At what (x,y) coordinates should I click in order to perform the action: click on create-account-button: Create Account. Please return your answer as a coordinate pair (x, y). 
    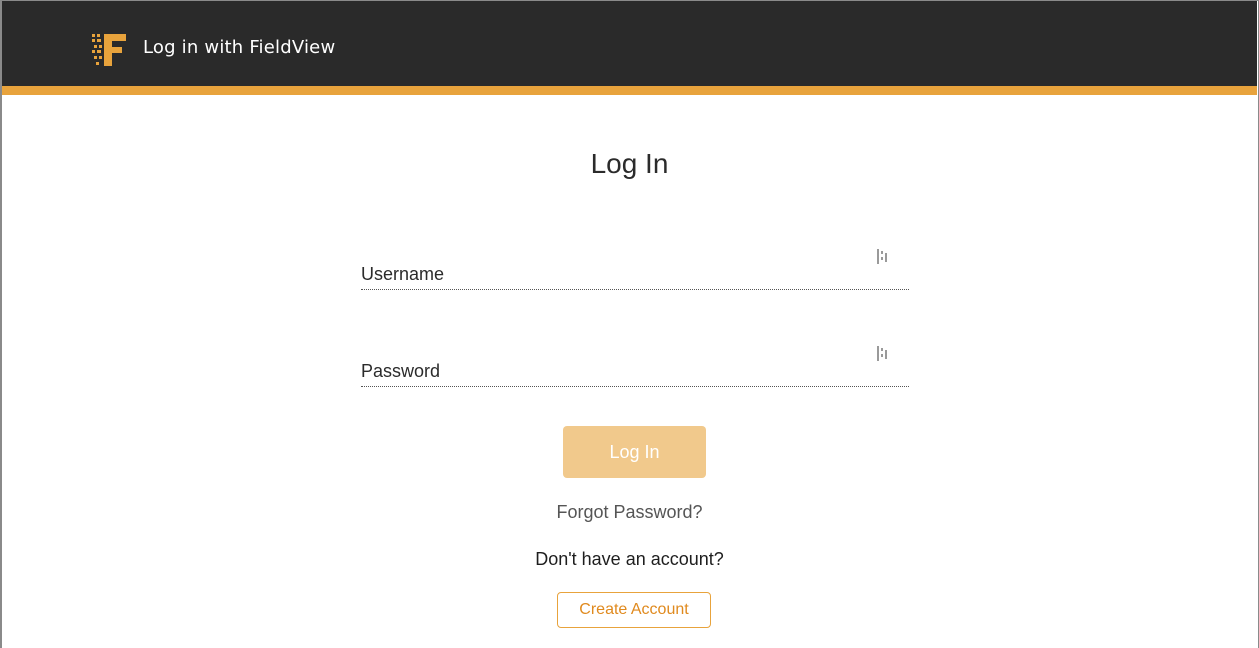
    Looking at the image, I should click on (634, 610).